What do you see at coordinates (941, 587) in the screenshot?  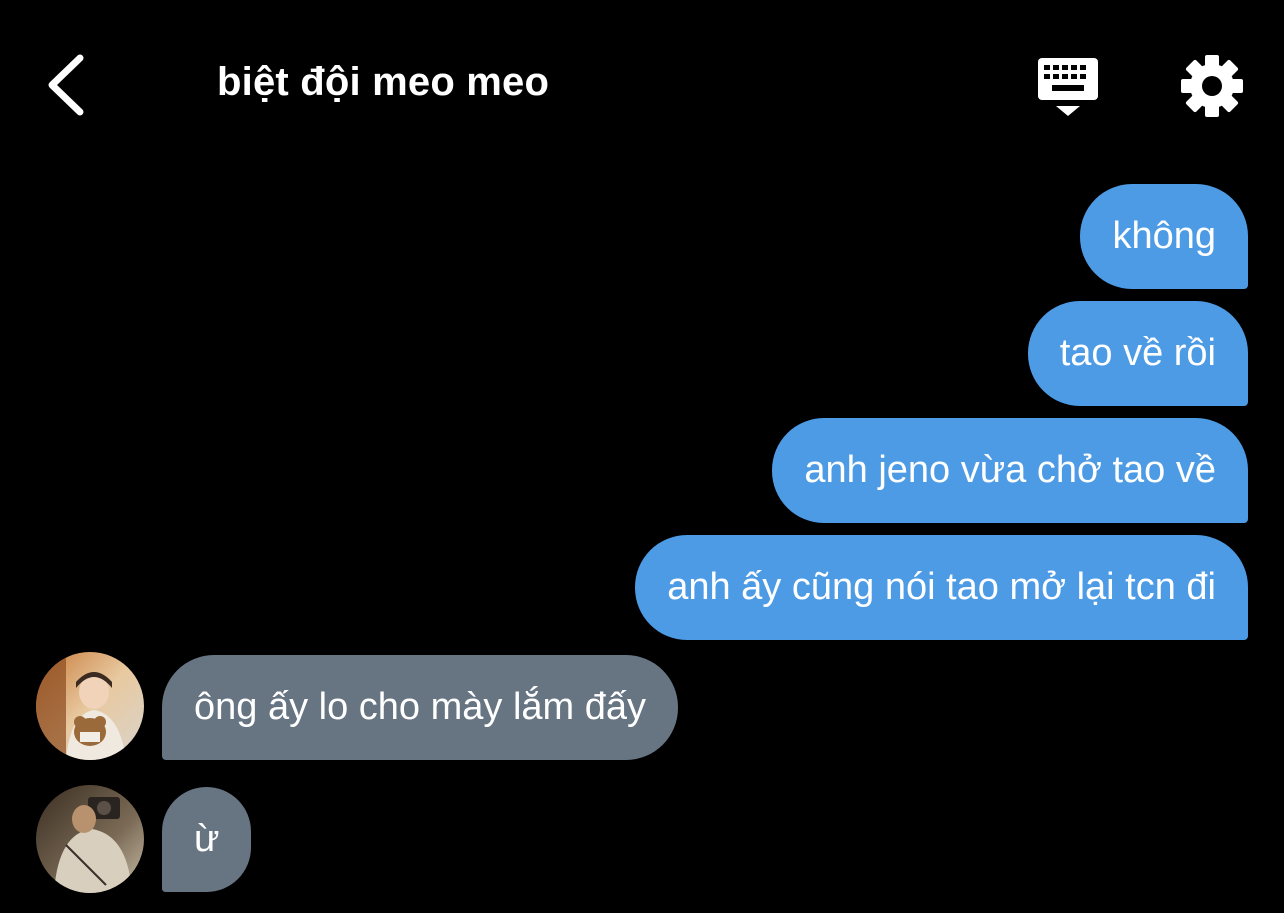 I see `message-bubble-outgoing: anh ấy cũng nói tao mở lại tcn đi` at bounding box center [941, 587].